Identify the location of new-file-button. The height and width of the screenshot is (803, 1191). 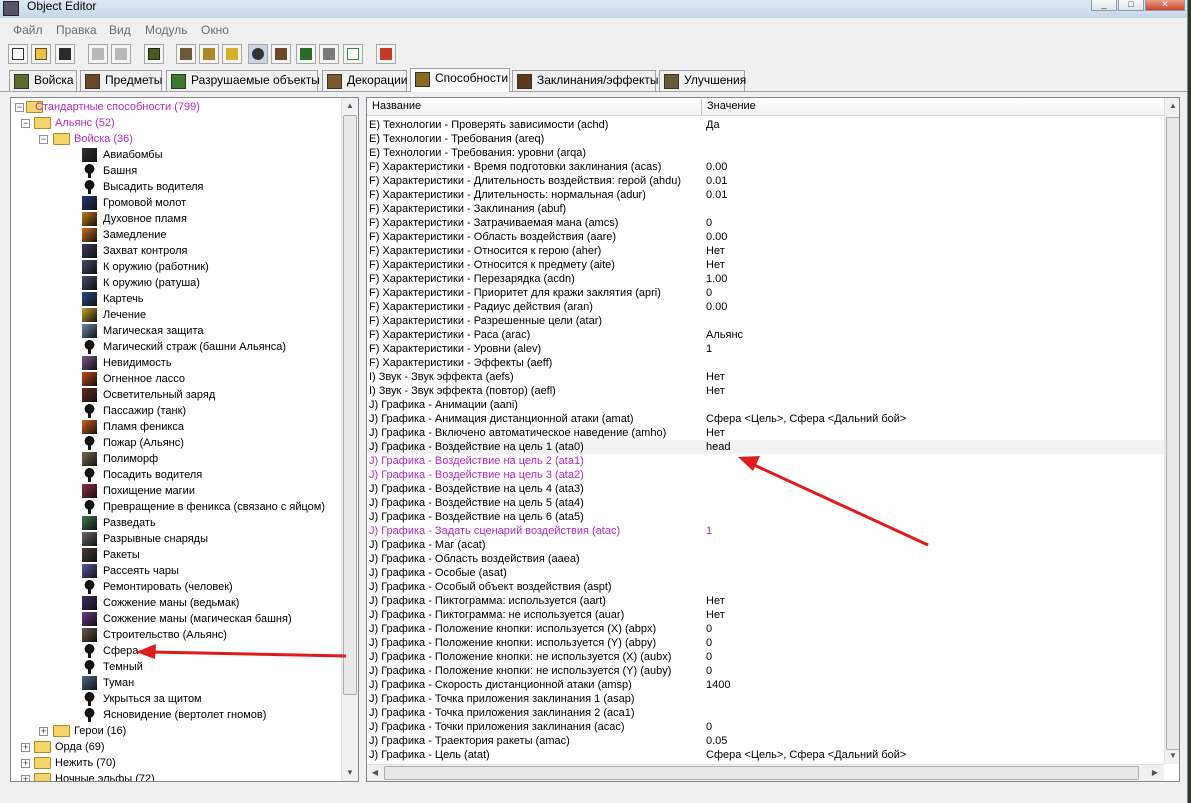
(18, 54).